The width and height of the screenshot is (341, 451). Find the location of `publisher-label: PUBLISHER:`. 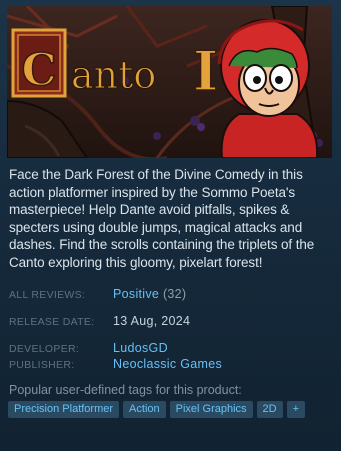

publisher-label: PUBLISHER: is located at coordinates (42, 365).